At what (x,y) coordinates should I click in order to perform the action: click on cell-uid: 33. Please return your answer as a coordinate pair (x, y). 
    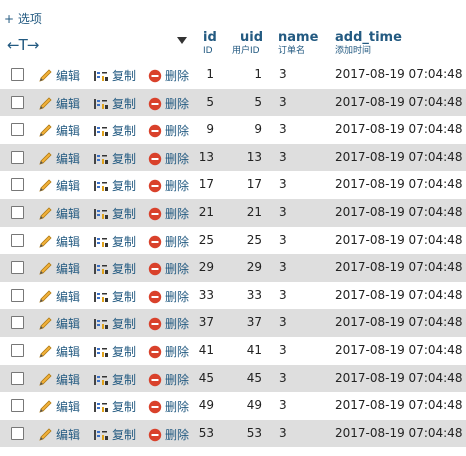
    Looking at the image, I should click on (254, 295).